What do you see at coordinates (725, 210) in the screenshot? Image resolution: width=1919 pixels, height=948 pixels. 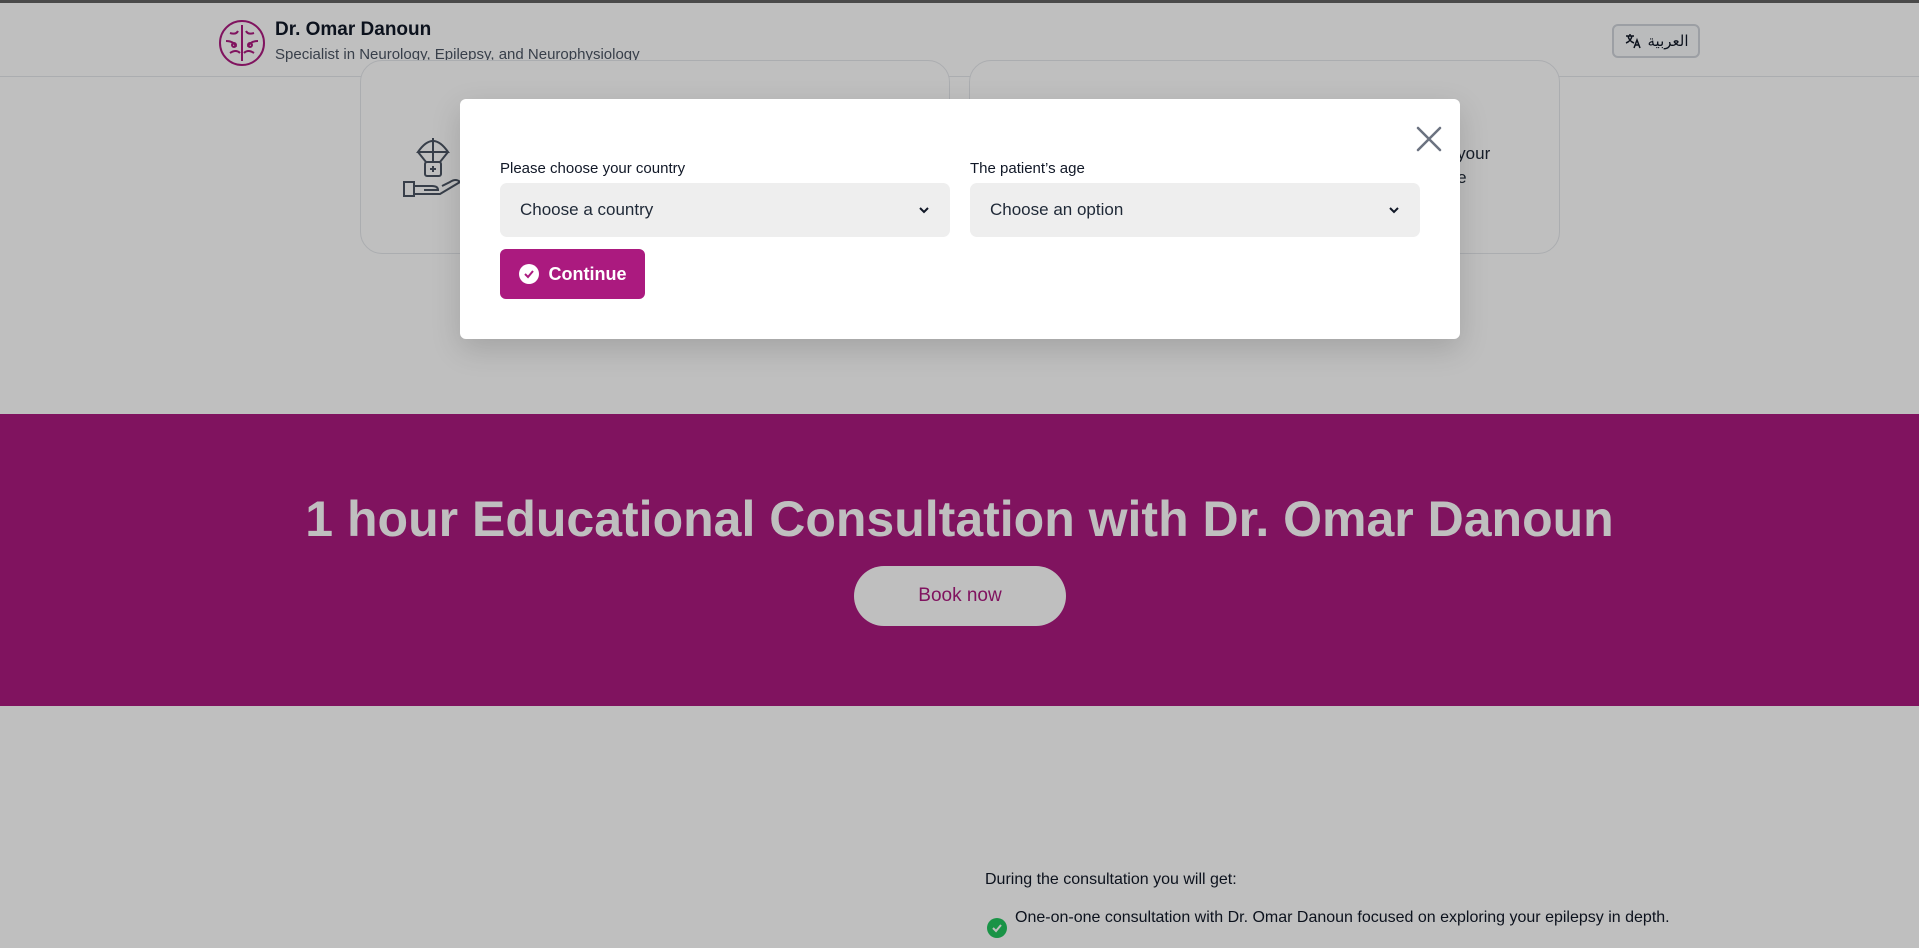 I see `country-select: Choose a country` at bounding box center [725, 210].